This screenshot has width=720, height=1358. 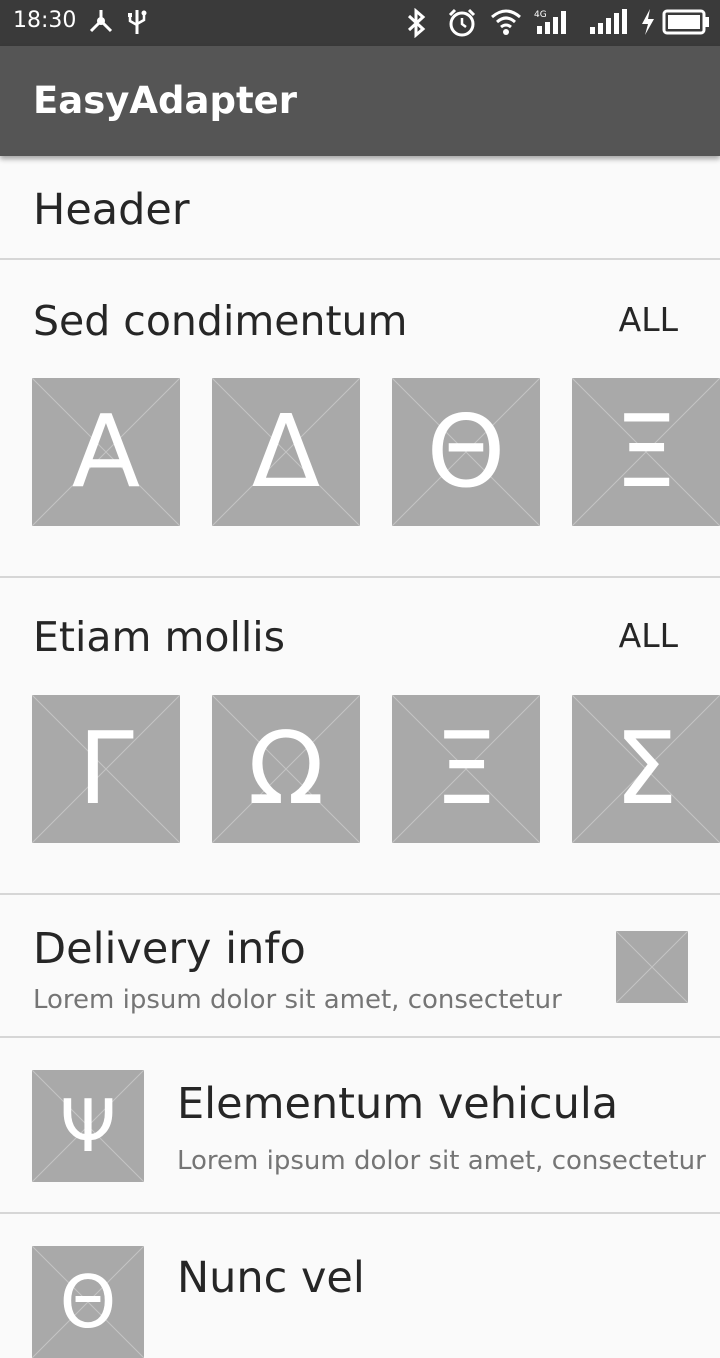 I want to click on list-item-letter: Ψ, so click(x=88, y=1126).